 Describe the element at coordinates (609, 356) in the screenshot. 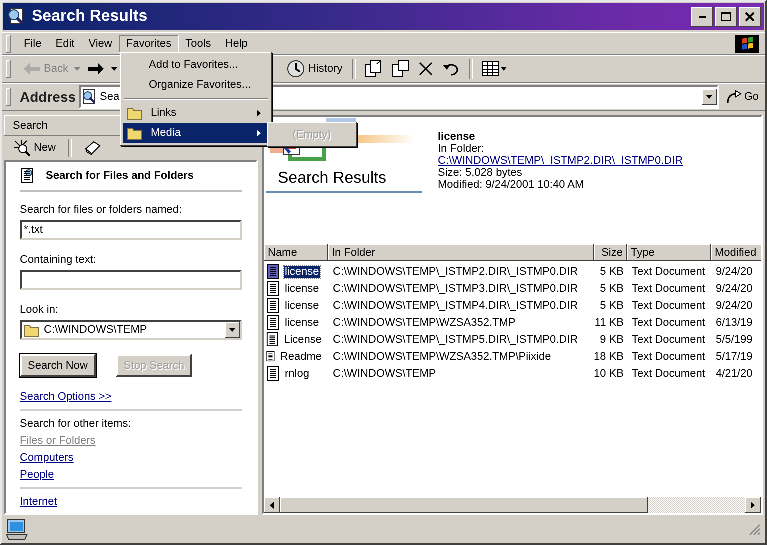

I see `table-cell-text: 18 KB` at that location.